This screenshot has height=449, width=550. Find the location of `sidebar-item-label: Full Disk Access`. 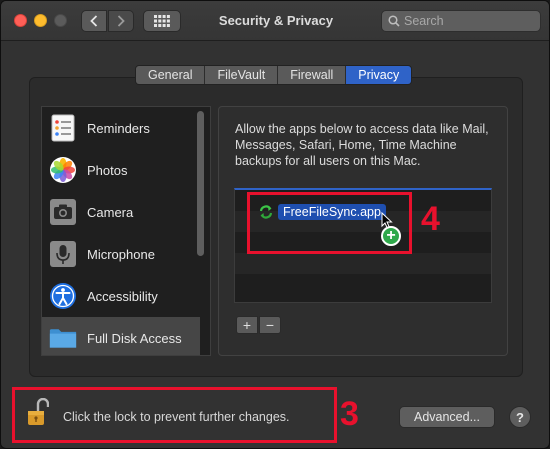

sidebar-item-label: Full Disk Access is located at coordinates (134, 338).